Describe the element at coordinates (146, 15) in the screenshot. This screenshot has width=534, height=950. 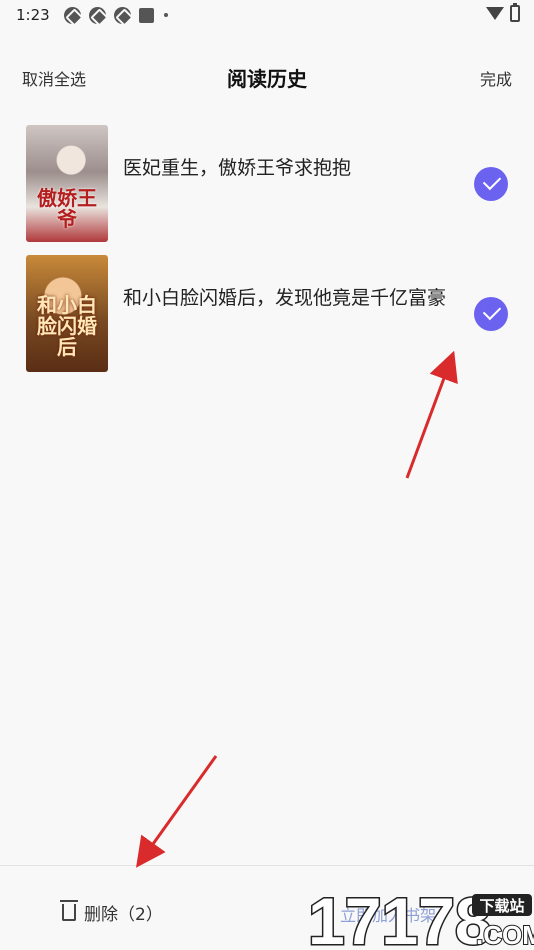
I see `app-square-icon` at that location.